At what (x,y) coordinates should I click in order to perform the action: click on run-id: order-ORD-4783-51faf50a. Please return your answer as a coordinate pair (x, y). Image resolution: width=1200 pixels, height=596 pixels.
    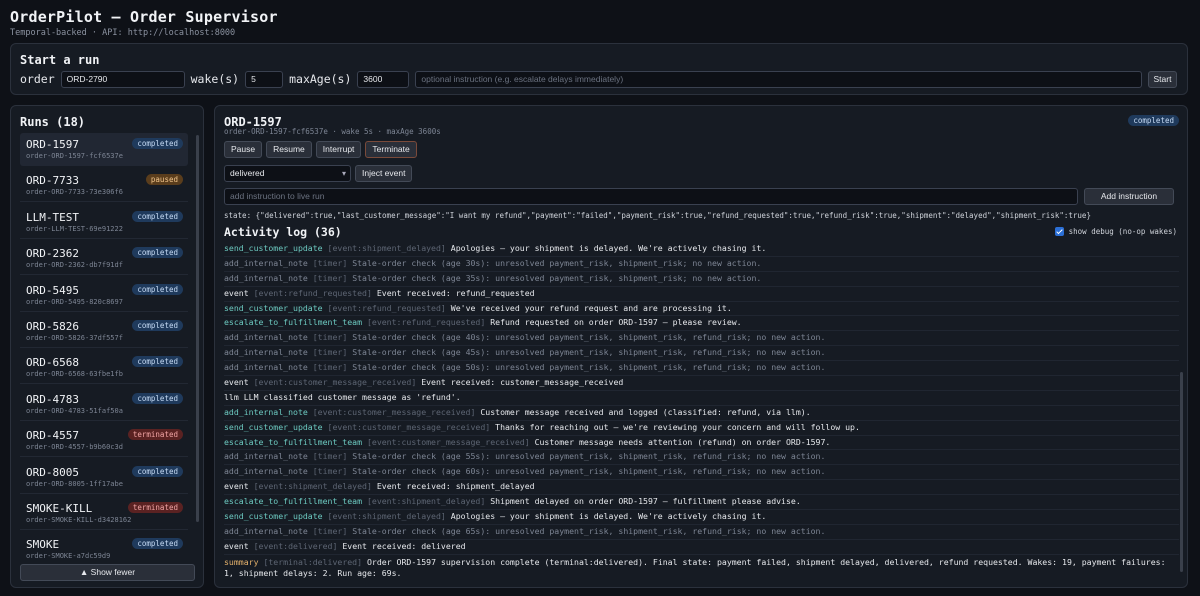
    Looking at the image, I should click on (74, 410).